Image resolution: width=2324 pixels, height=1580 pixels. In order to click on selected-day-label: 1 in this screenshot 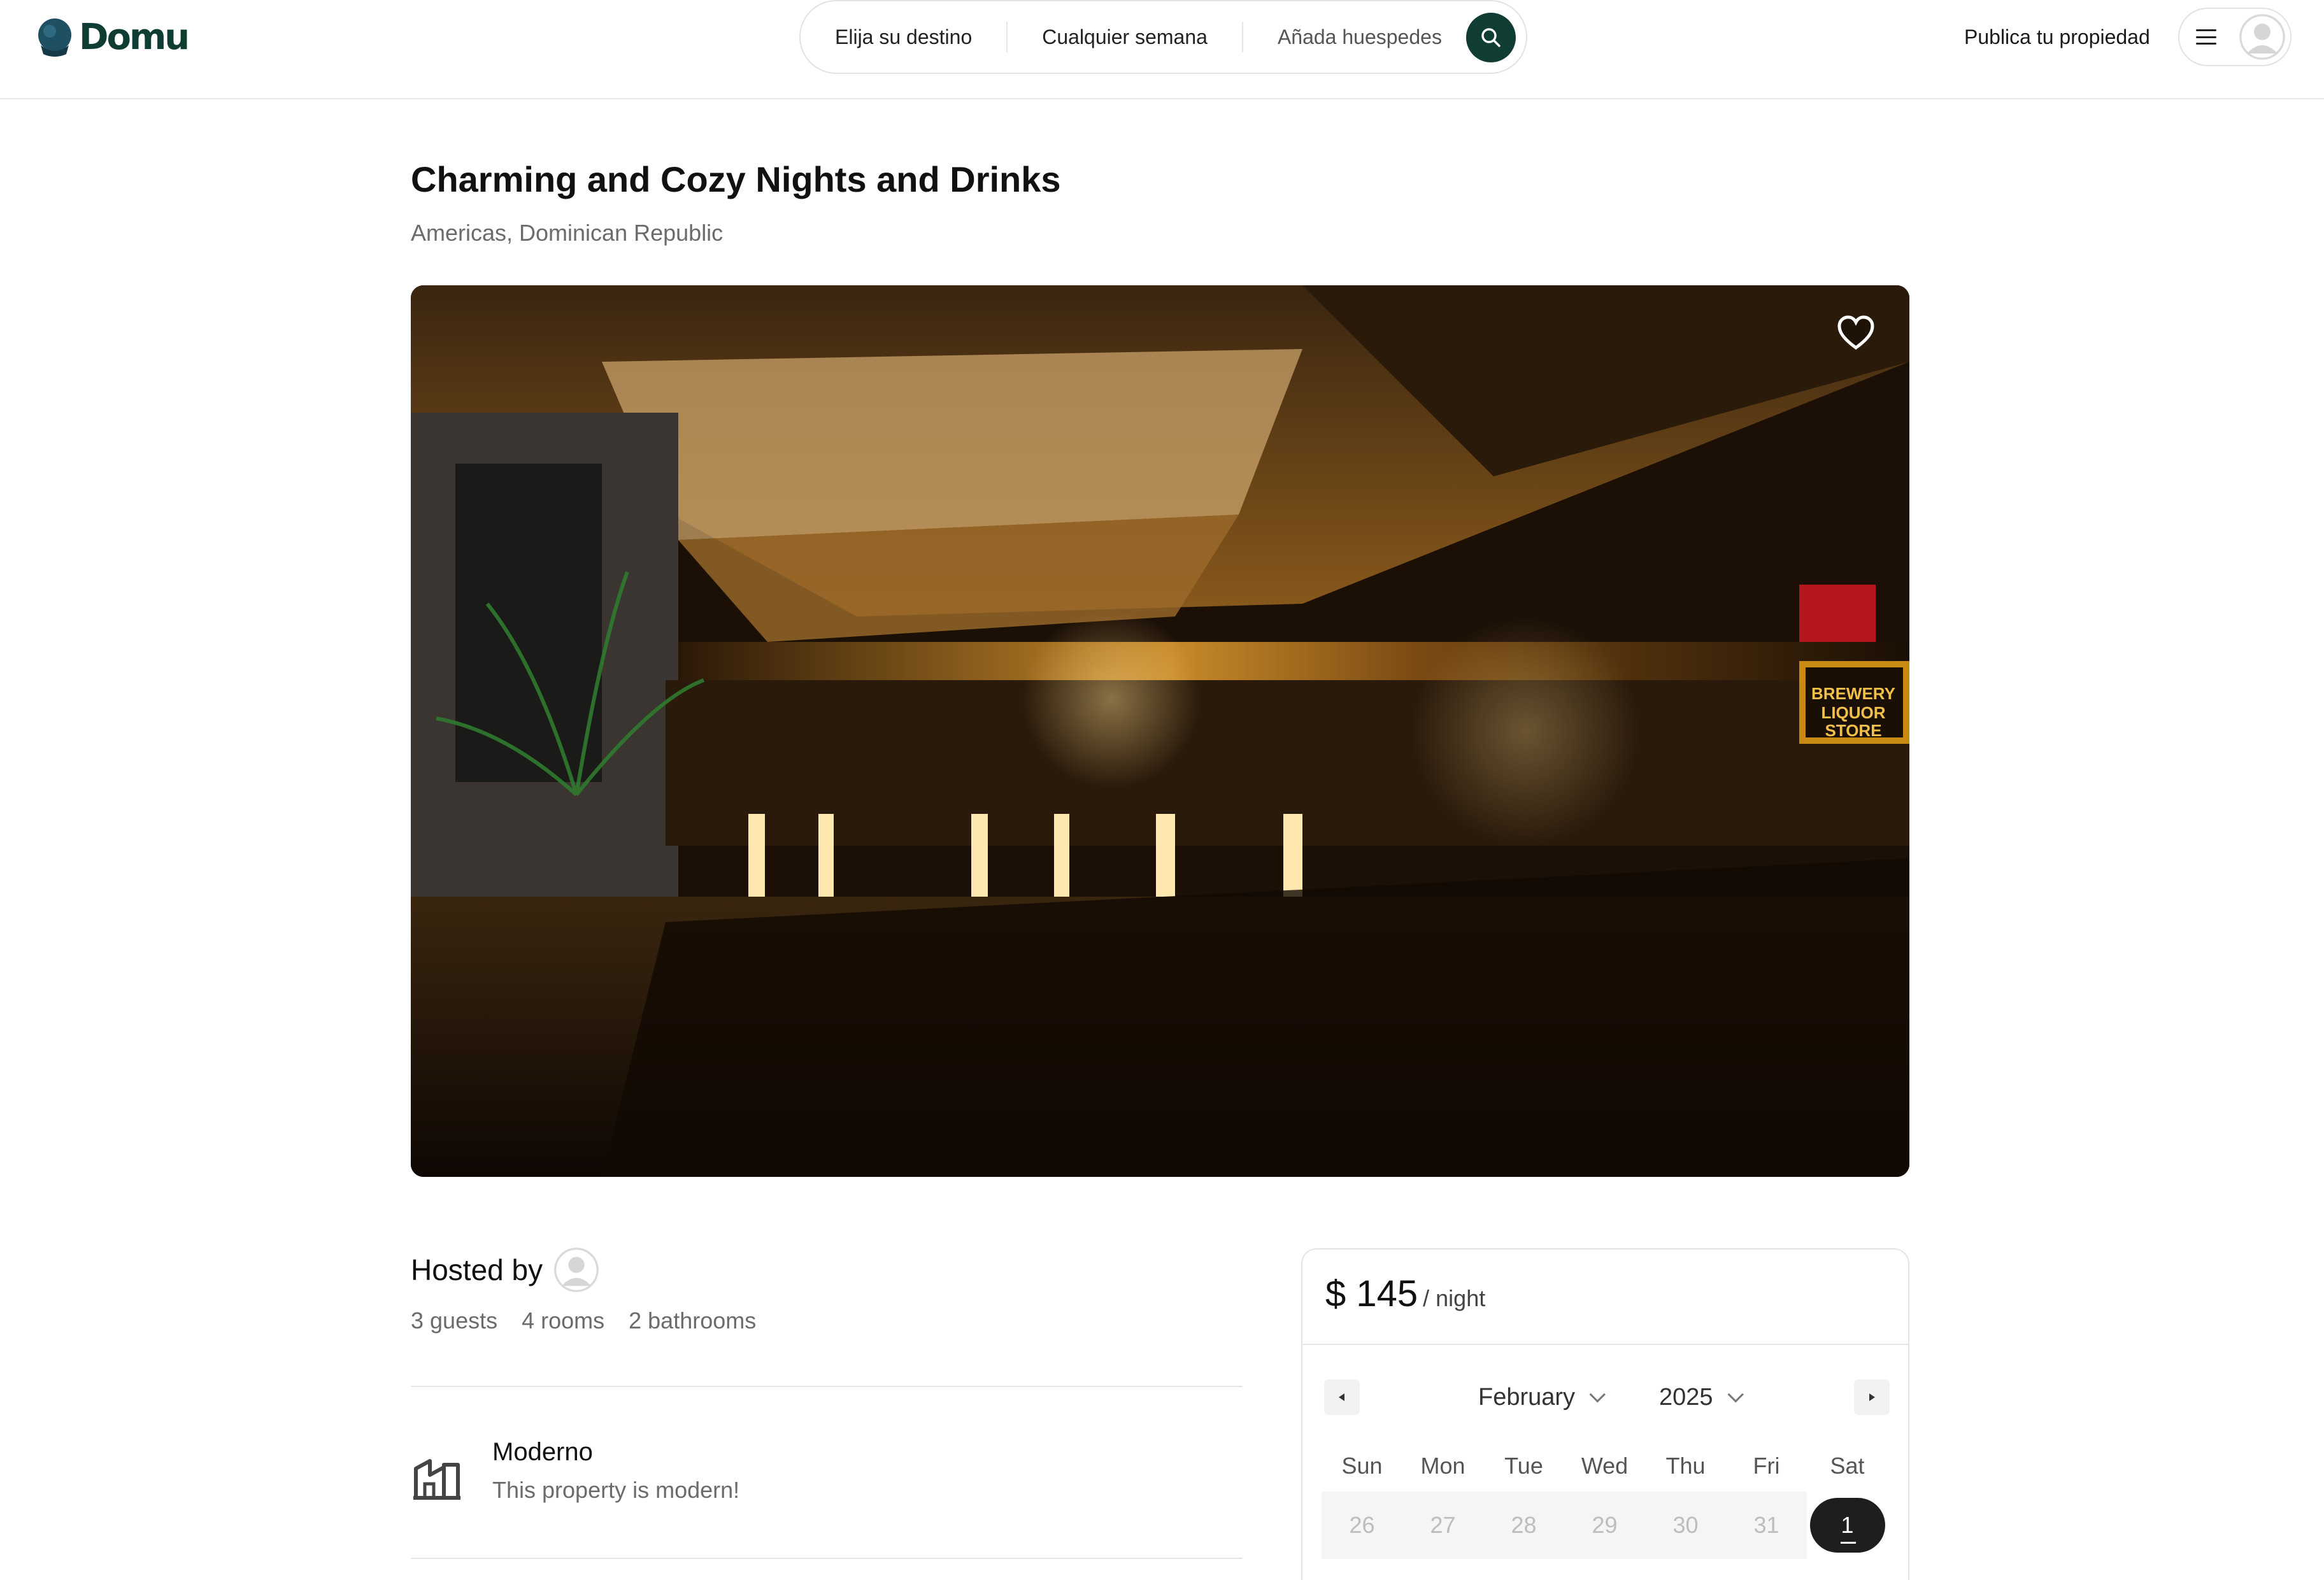, I will do `click(1847, 1525)`.